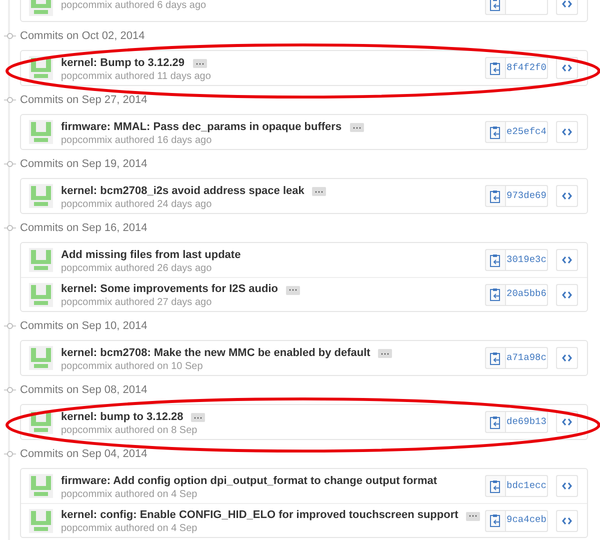 The image size is (600, 540). Describe the element at coordinates (137, 269) in the screenshot. I see `commit-meta: popcommix authored 26 days ago` at that location.